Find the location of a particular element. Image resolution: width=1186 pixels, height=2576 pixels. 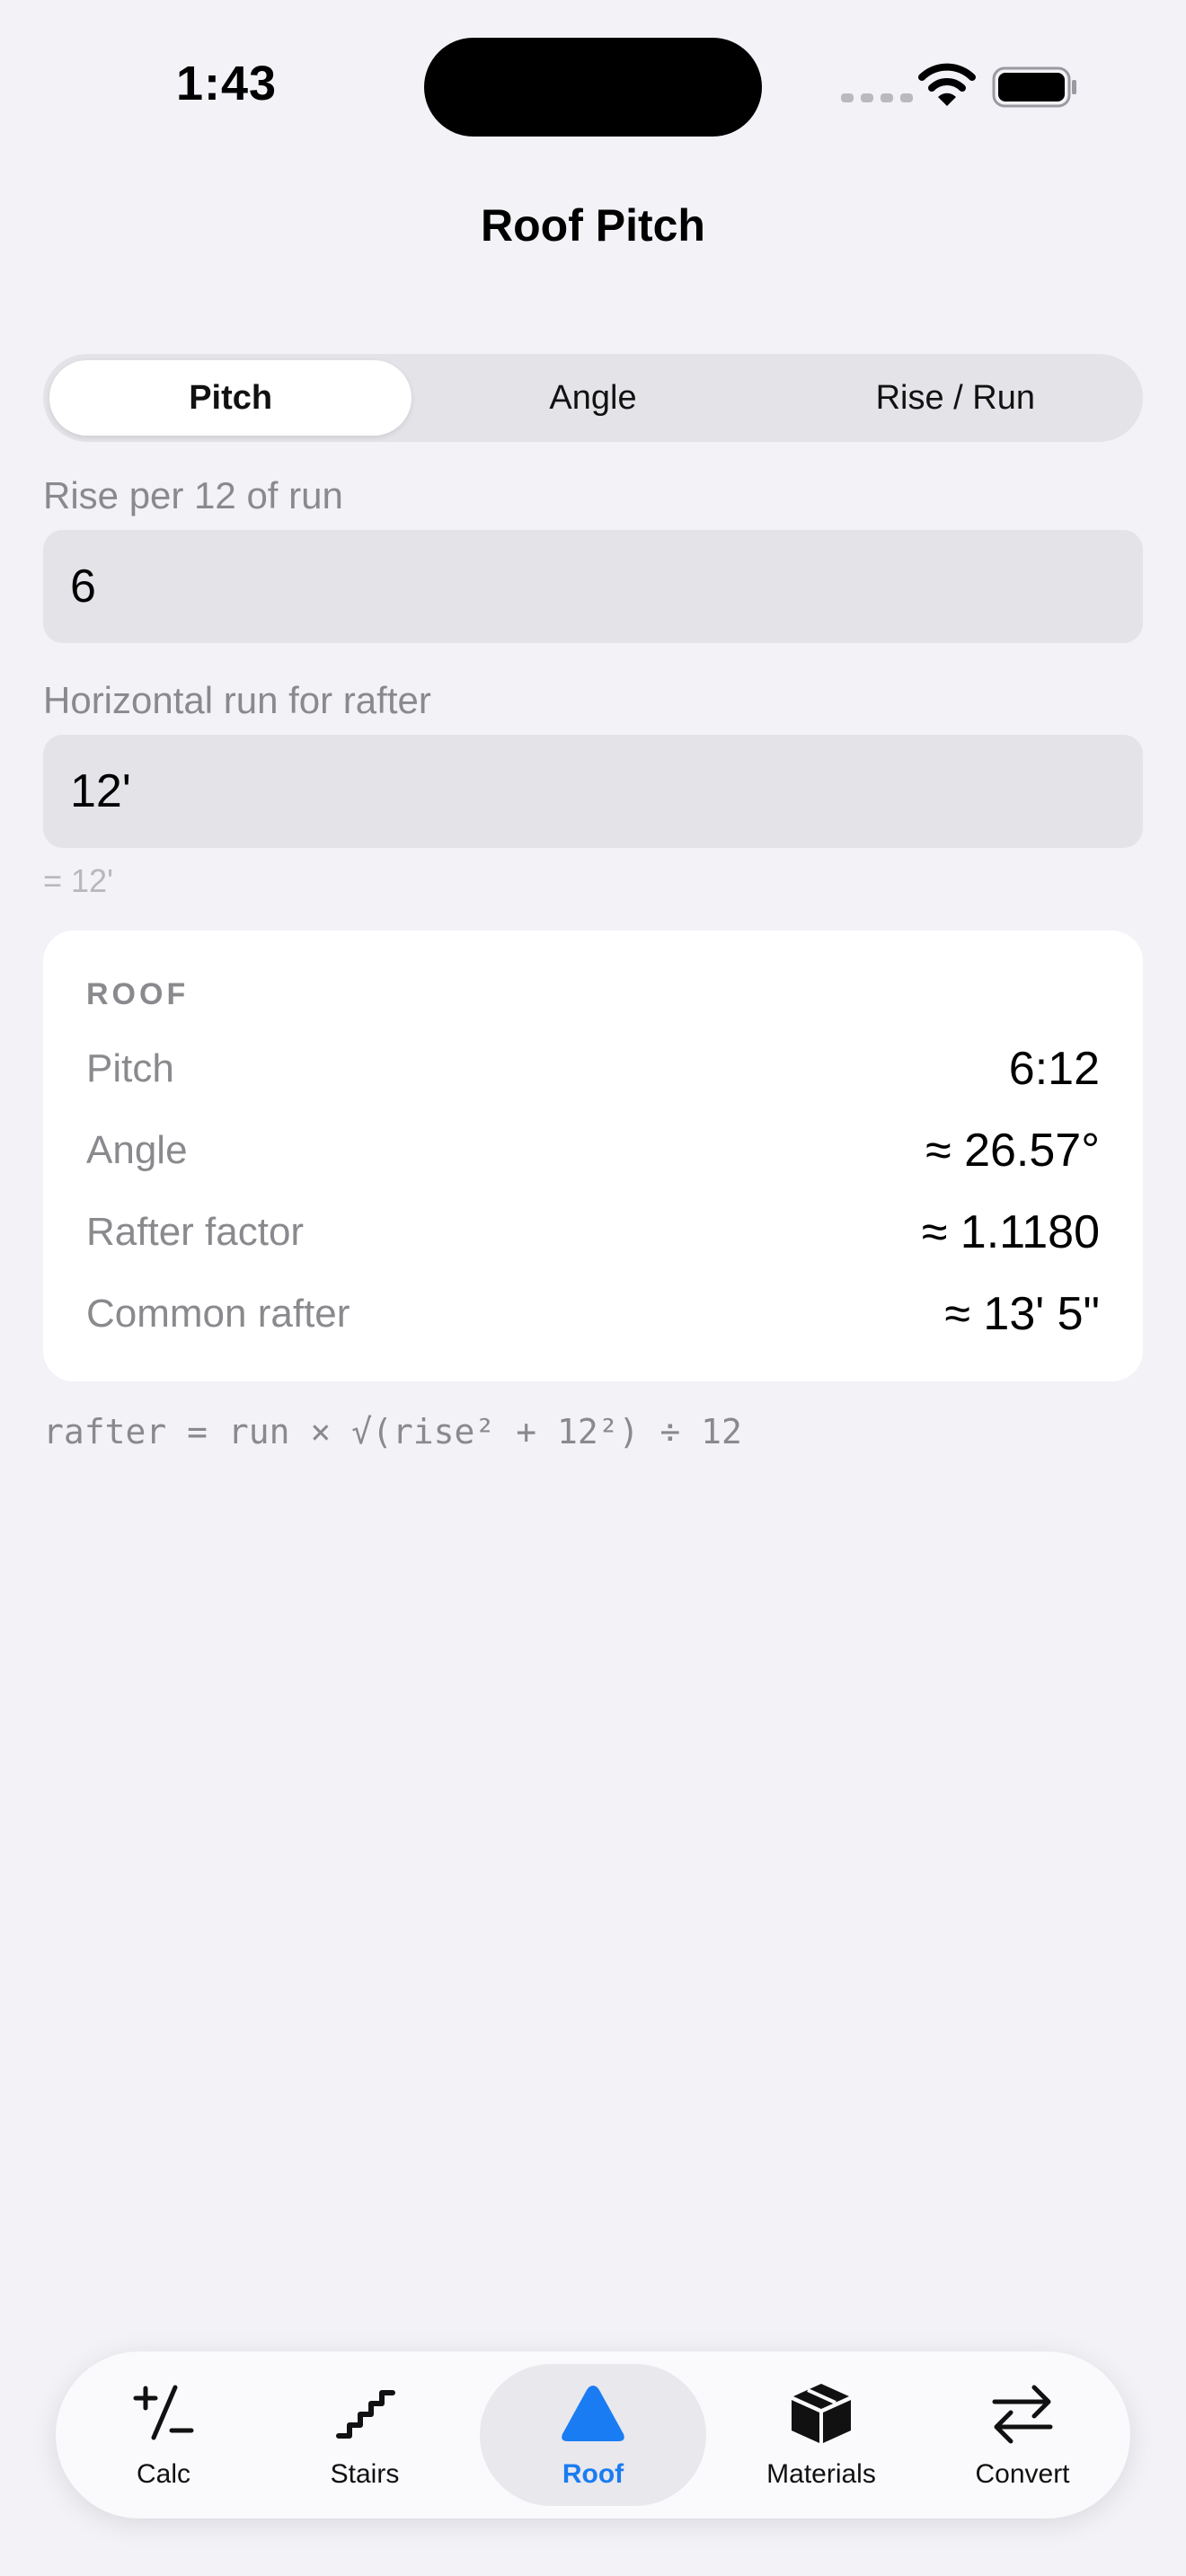

battery-icon is located at coordinates (1034, 87).